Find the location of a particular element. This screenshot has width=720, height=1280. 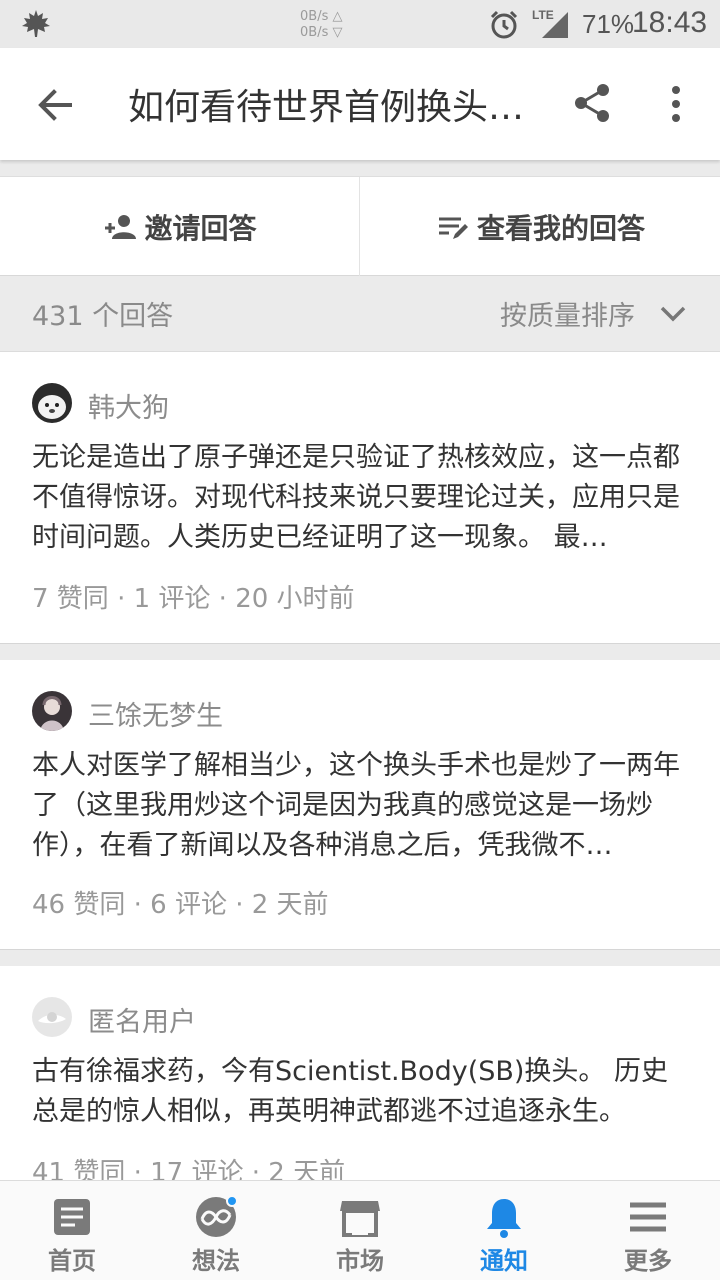

view-my-answer-button: 查看我的回答 is located at coordinates (540, 227).